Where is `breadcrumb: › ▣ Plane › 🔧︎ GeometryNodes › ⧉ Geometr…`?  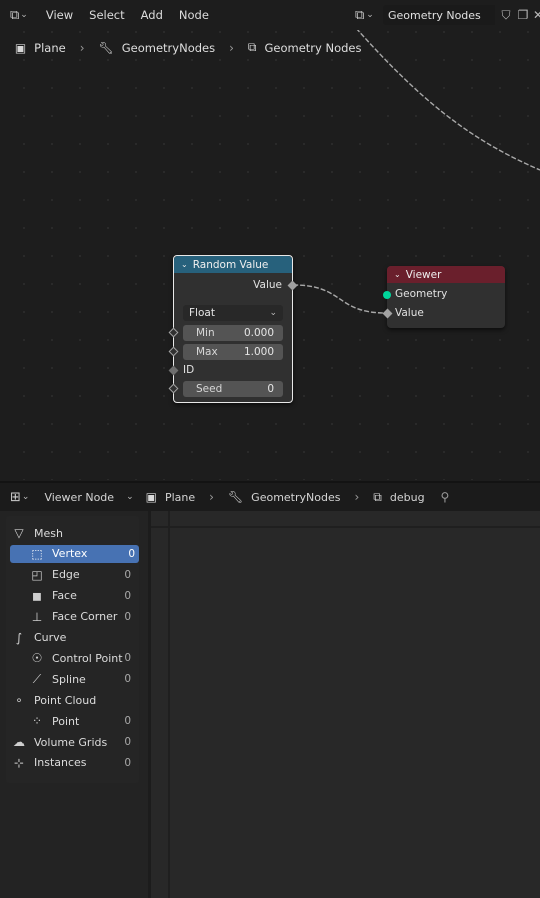
breadcrumb: › ▣ Plane › 🔧︎ GeometryNodes › ⧉ Geometr… is located at coordinates (181, 47).